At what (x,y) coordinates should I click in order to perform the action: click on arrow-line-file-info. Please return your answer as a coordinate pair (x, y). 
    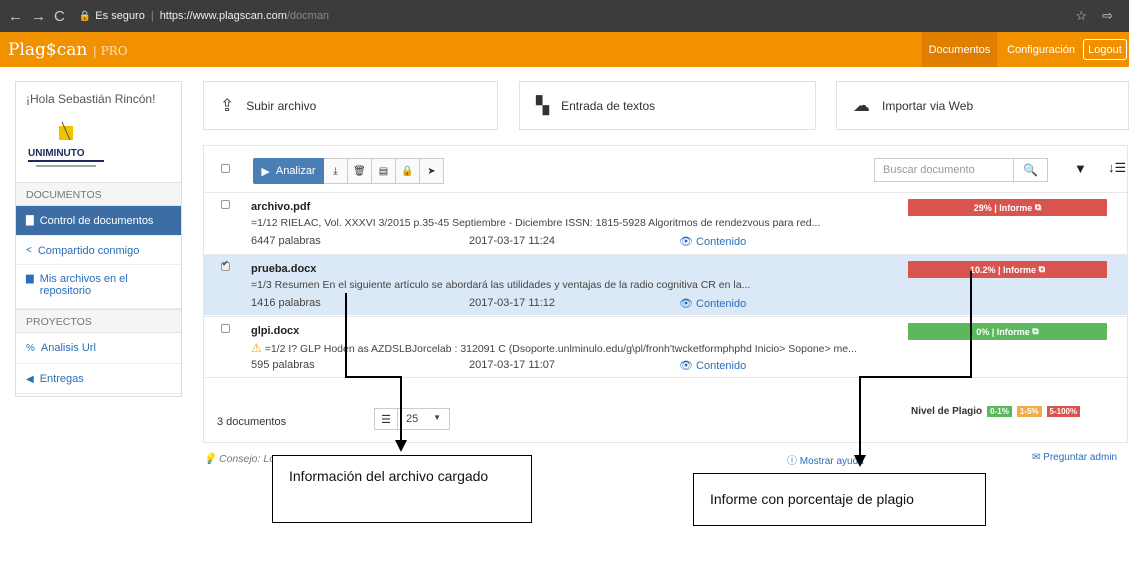
    Looking at the image, I should click on (373, 368).